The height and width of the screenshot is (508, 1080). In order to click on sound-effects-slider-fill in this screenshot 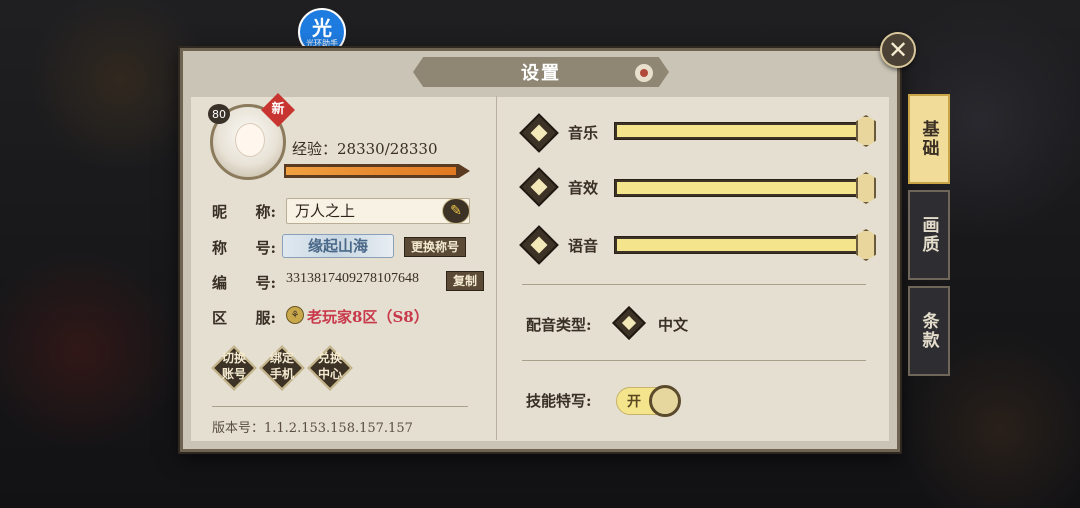, I will do `click(738, 188)`.